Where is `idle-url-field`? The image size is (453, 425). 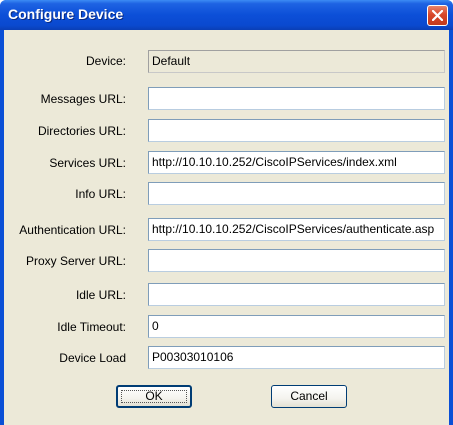
idle-url-field is located at coordinates (296, 294).